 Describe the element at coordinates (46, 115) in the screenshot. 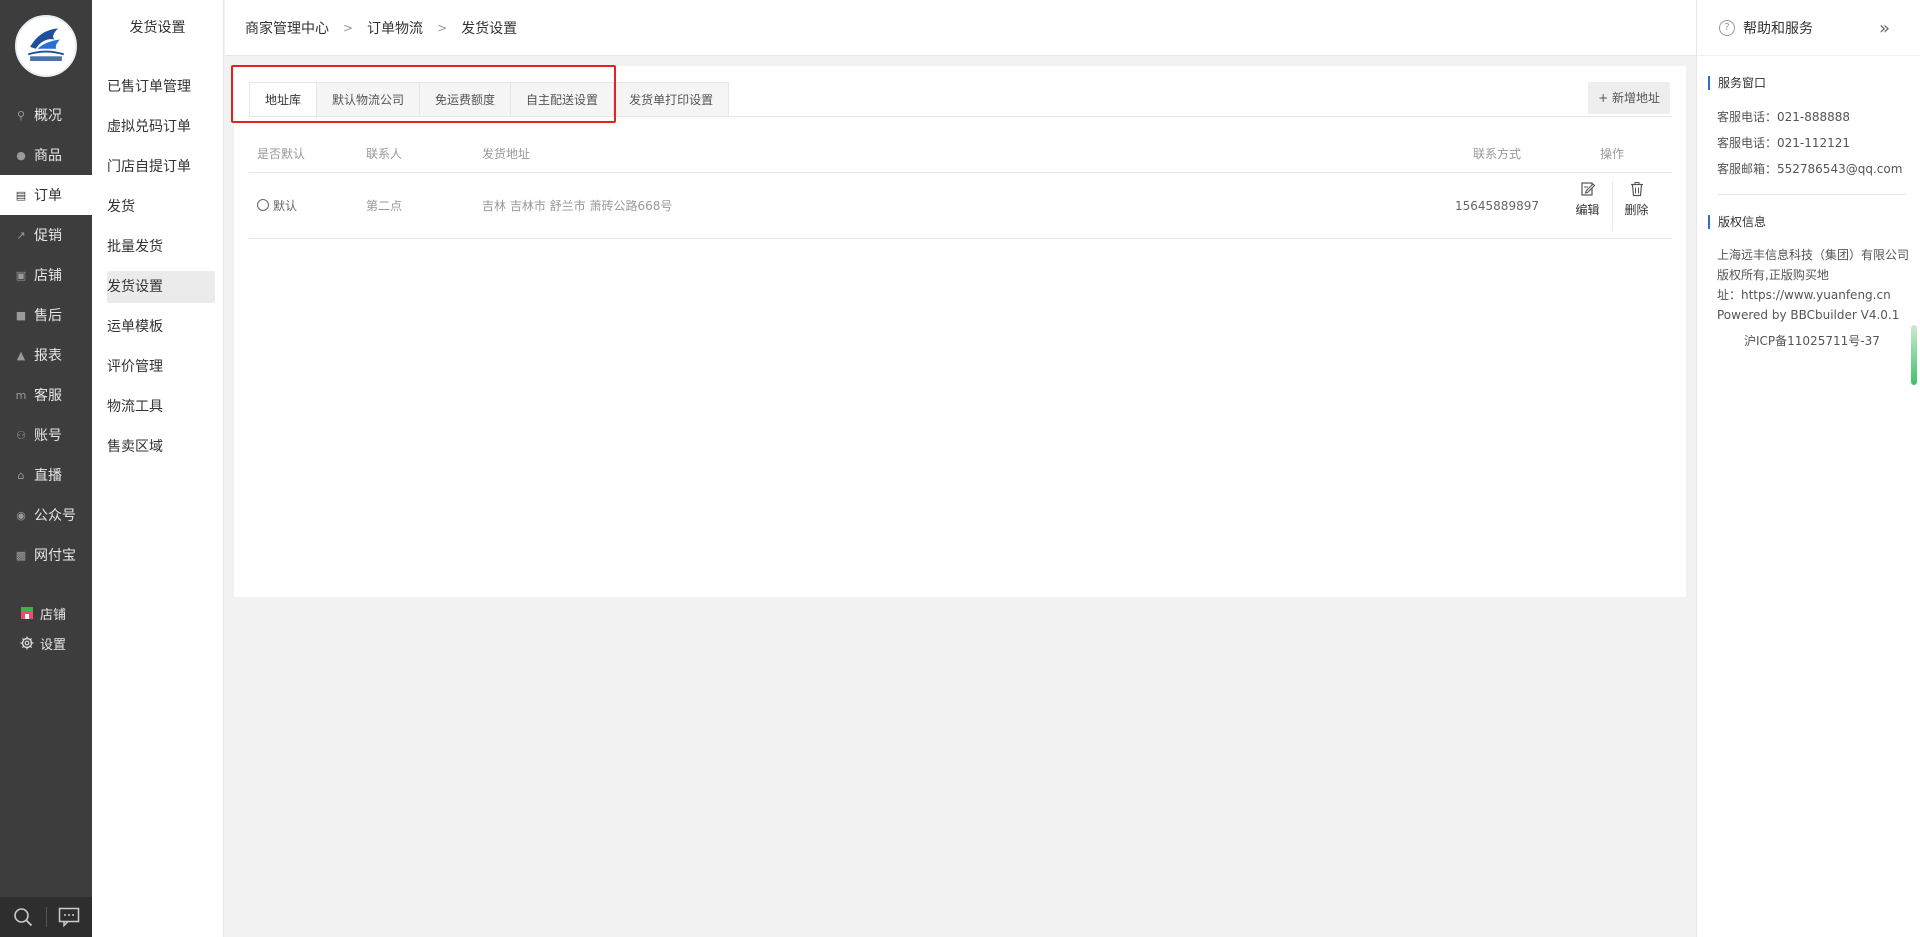

I see `nav-item-overview: ⚲ 概况` at that location.